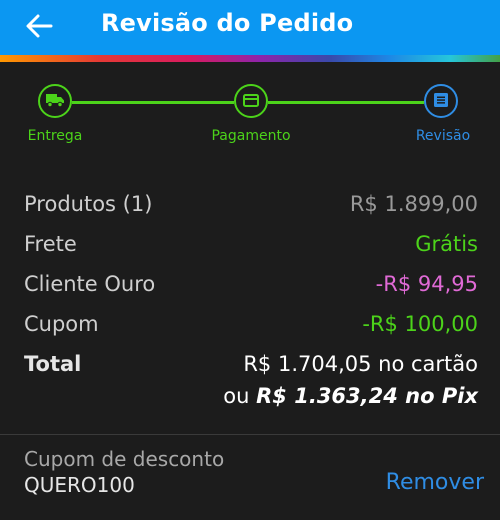  I want to click on summary-row-shipping: Frete Grátis, so click(251, 244).